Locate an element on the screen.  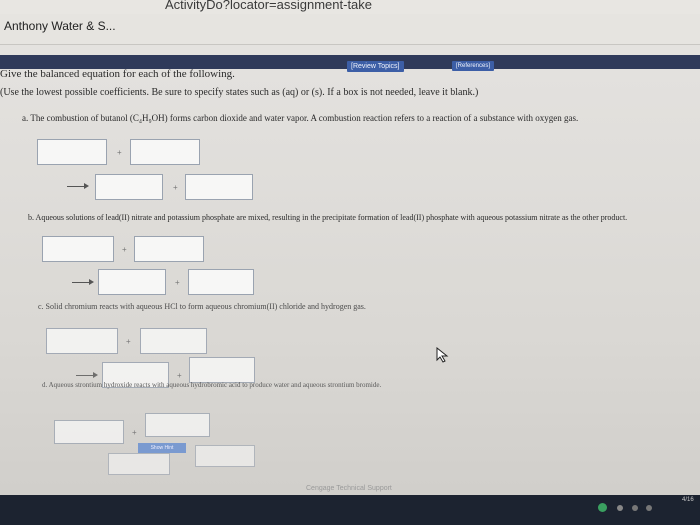
references-button: [References] is located at coordinates (473, 66).